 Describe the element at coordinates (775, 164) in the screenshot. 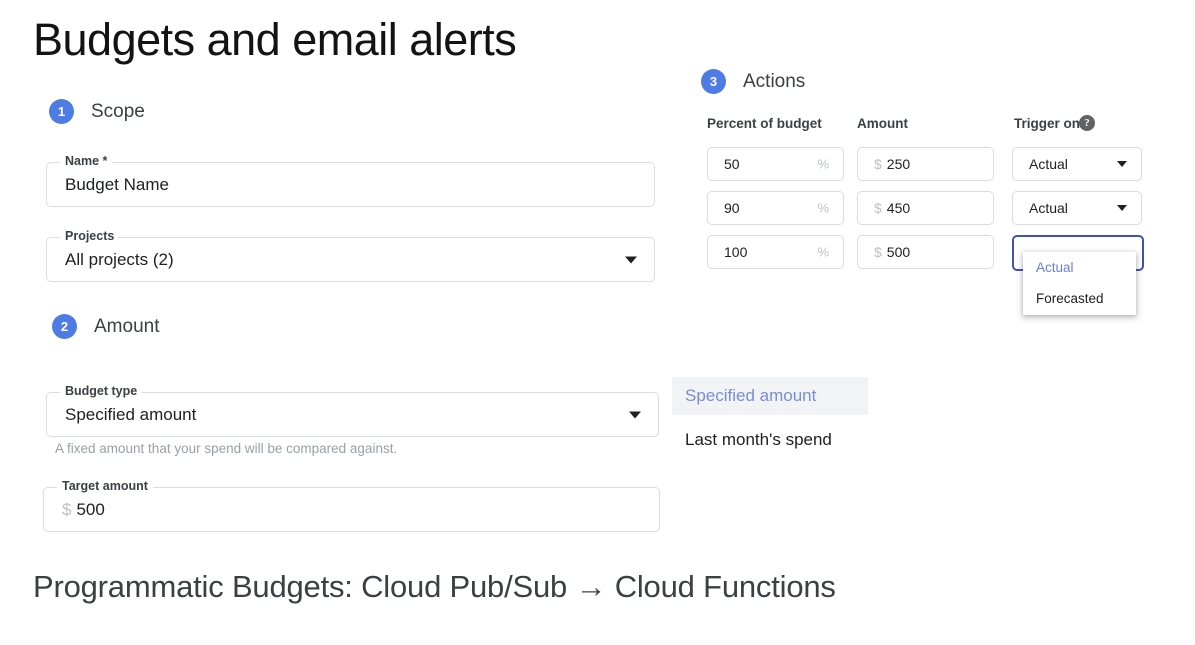

I see `percent-input-row-1: 50 %` at that location.